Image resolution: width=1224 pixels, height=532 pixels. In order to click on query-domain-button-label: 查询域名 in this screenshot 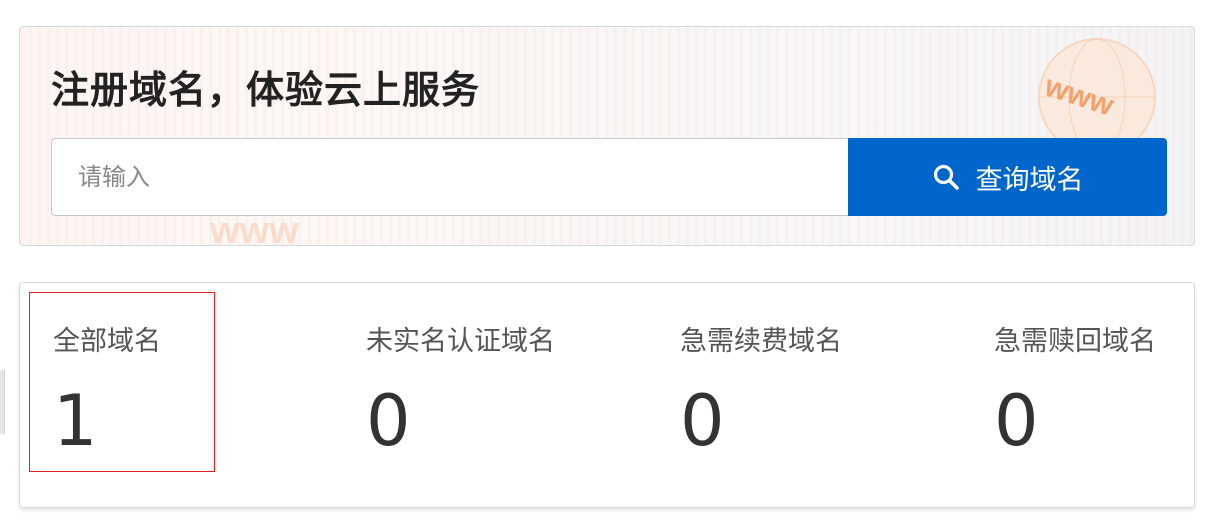, I will do `click(1029, 180)`.